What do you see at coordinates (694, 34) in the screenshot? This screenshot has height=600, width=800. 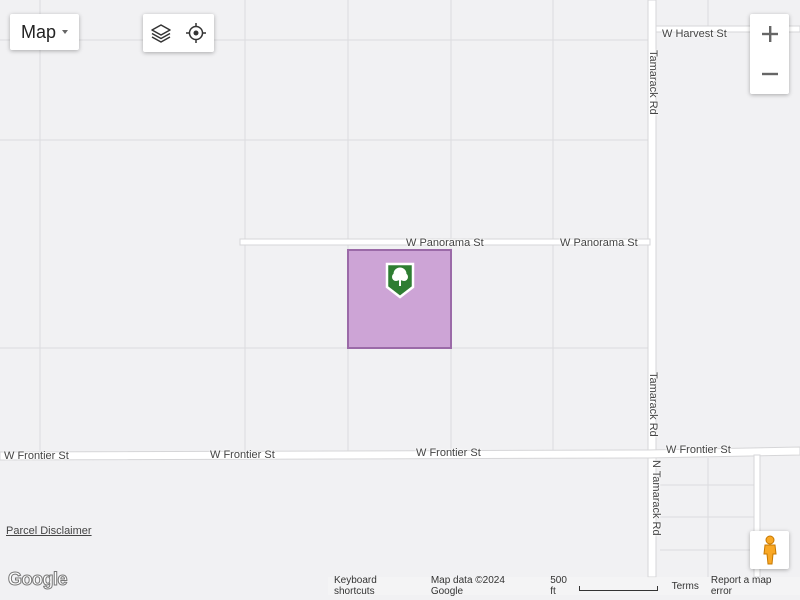 I see `street-label-harvest: W Harvest St` at bounding box center [694, 34].